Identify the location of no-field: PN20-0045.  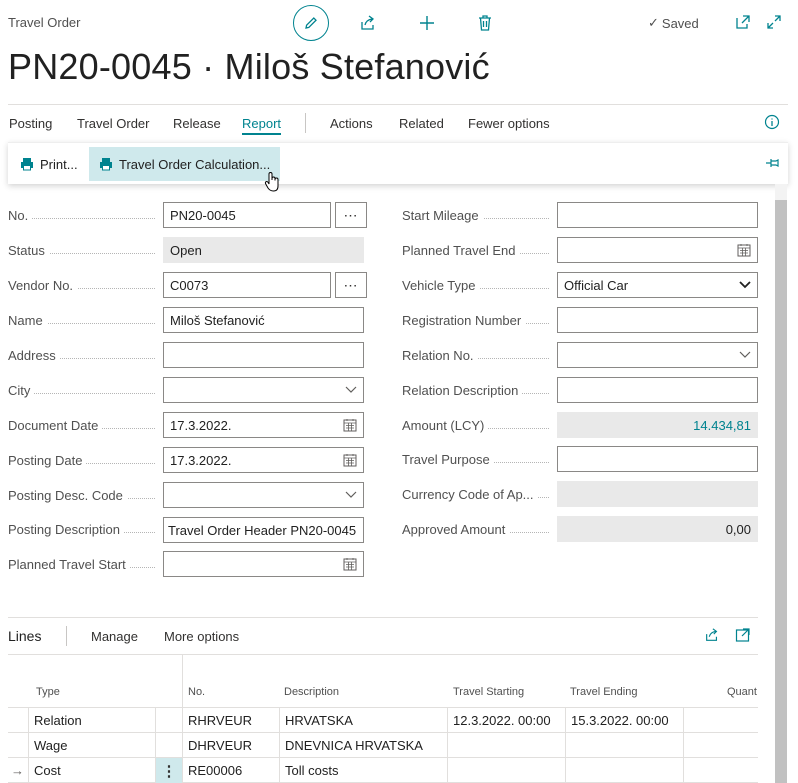
(247, 215).